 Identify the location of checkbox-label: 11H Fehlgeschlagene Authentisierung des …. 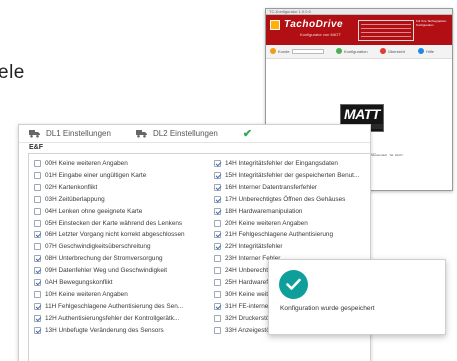
(114, 306).